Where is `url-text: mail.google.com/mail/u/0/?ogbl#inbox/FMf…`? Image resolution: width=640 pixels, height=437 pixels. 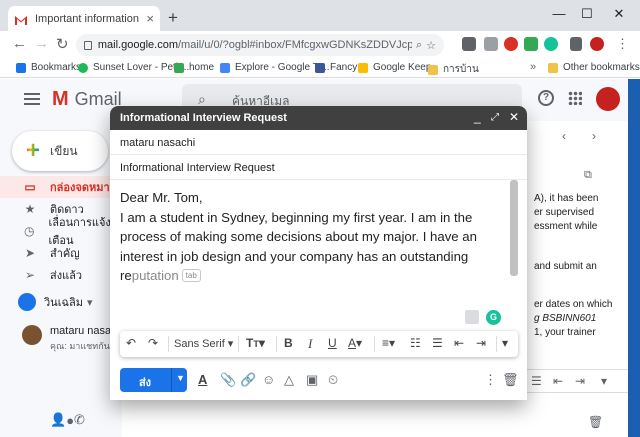
url-text: mail.google.com/mail/u/0/?ogbl#inbox/FMf… is located at coordinates (254, 45).